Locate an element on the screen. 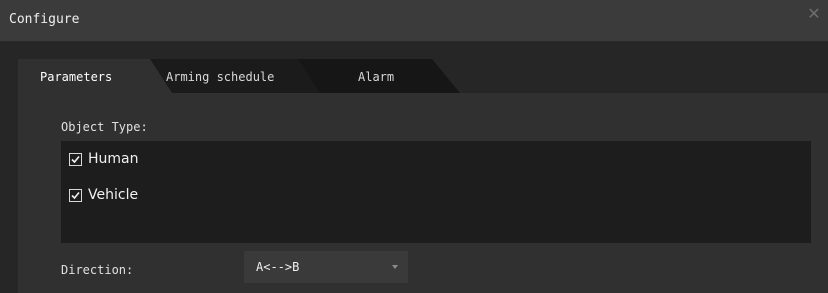  object-type-label: Object Type: is located at coordinates (104, 127).